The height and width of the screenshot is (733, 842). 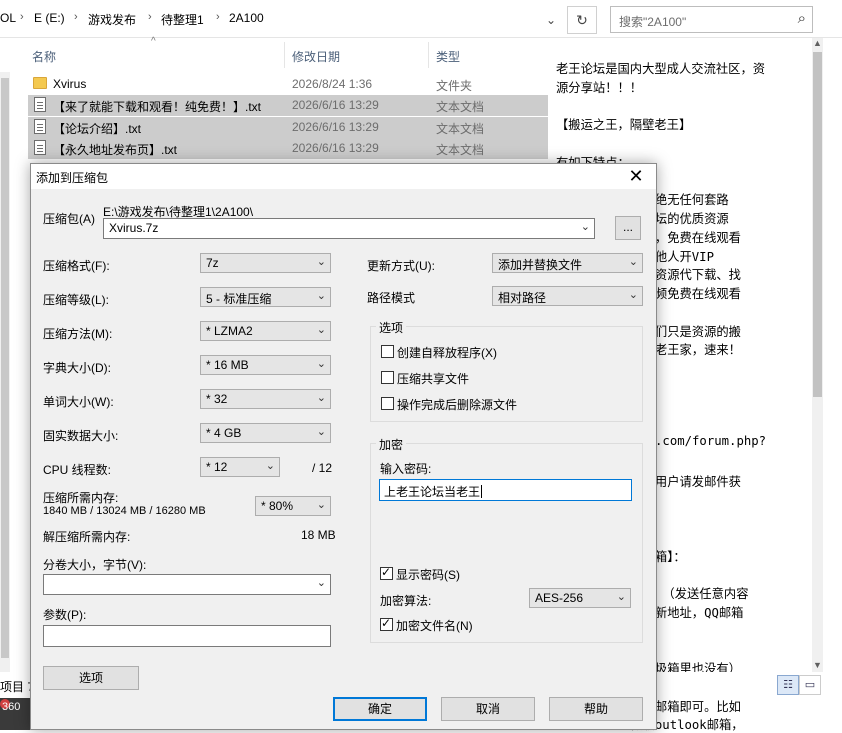 I want to click on cancel-button: 取消, so click(x=488, y=709).